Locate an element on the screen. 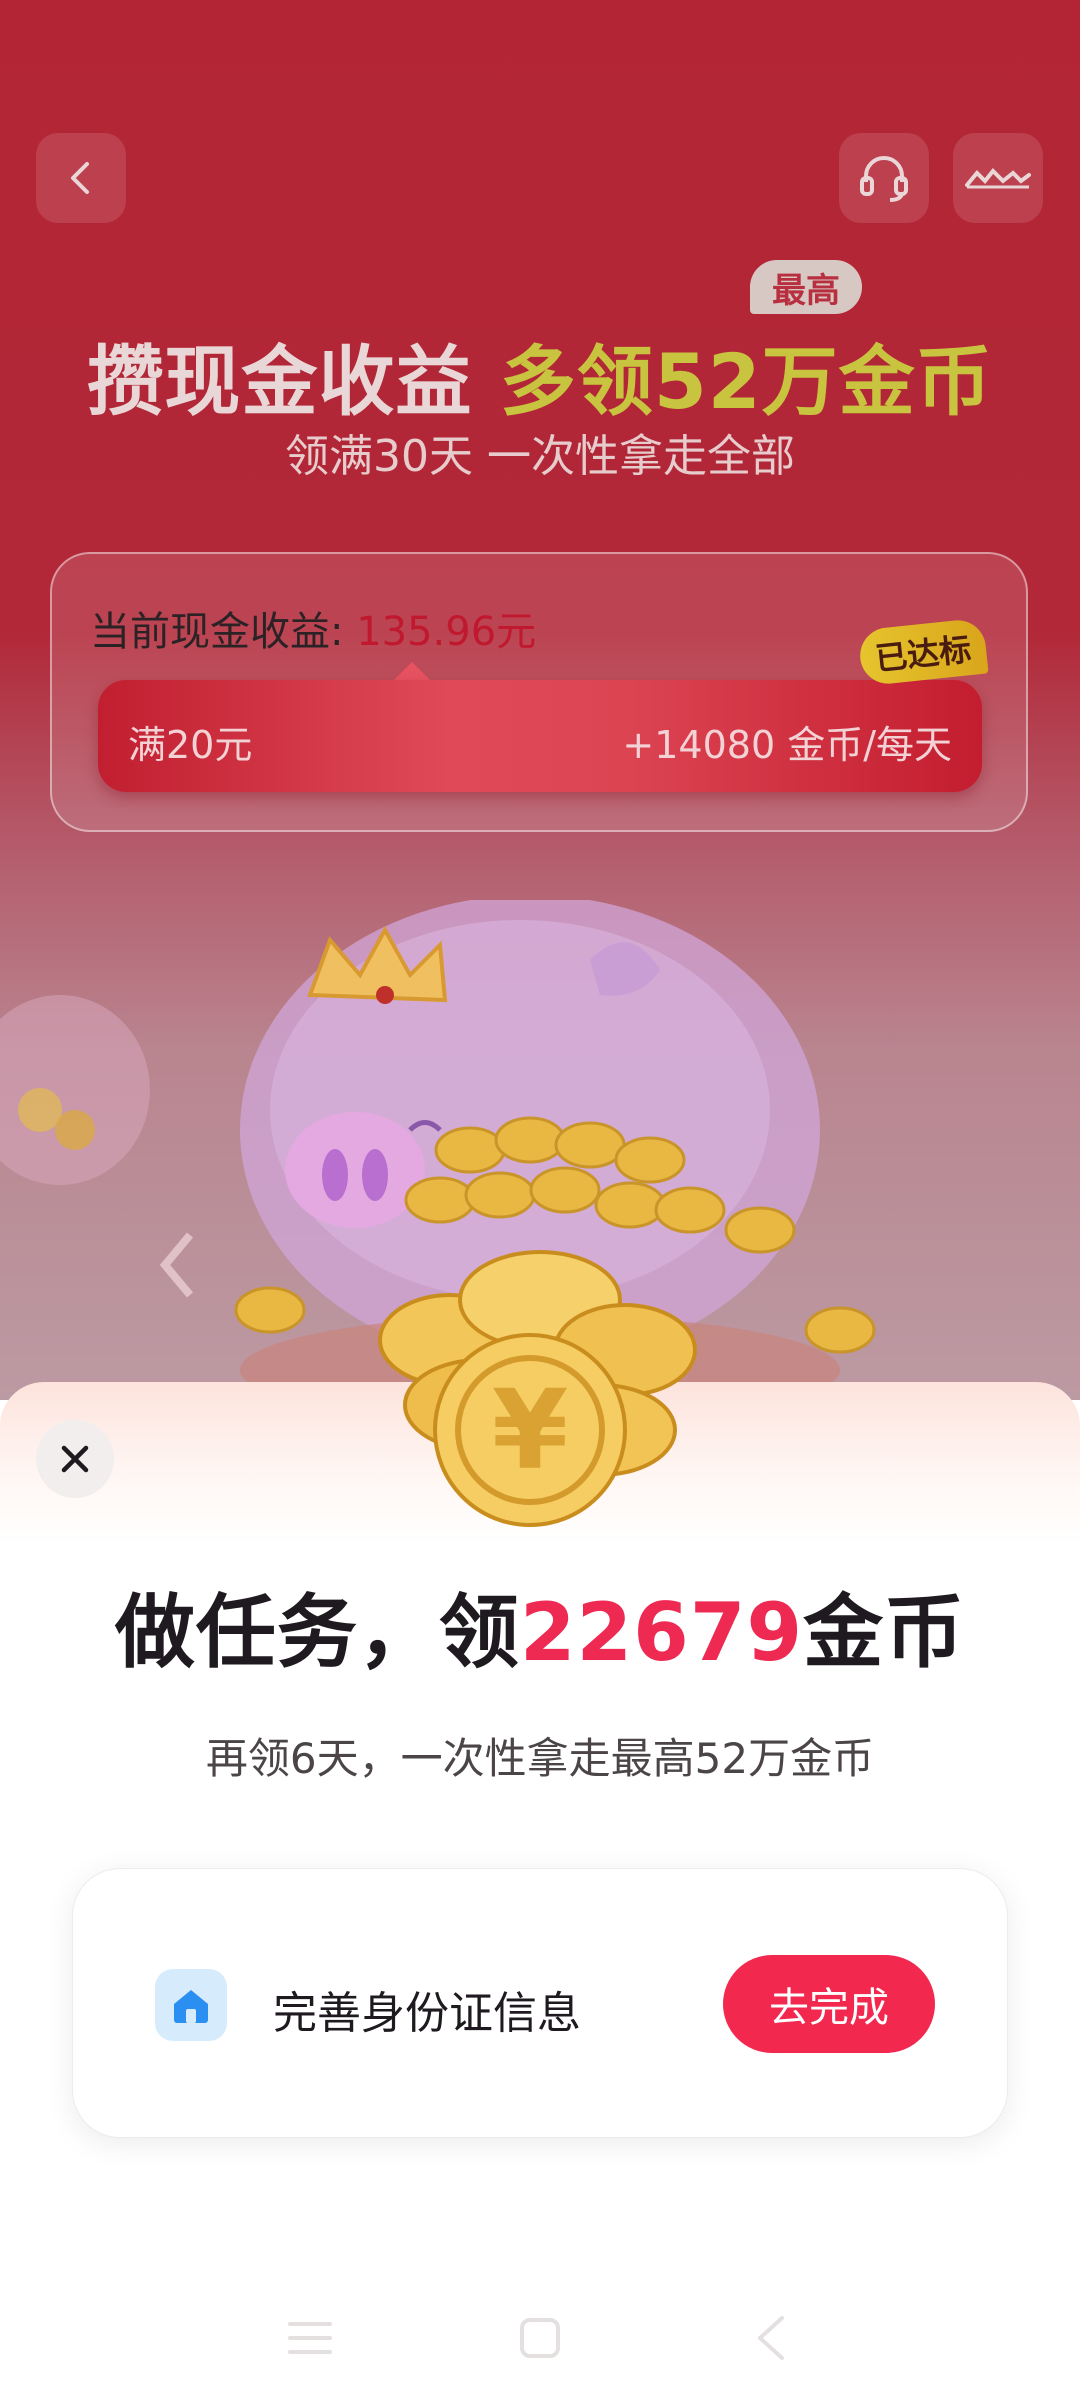  task-title: 做任务，领22679金币 is located at coordinates (540, 1626).